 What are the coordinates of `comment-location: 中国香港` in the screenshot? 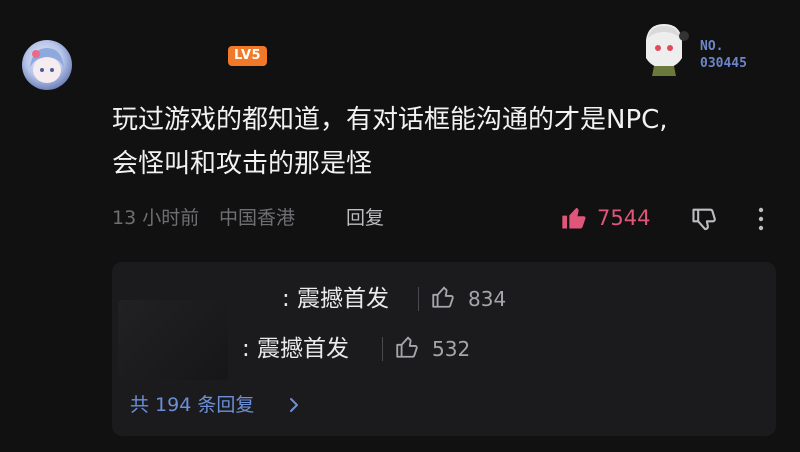 It's located at (257, 218).